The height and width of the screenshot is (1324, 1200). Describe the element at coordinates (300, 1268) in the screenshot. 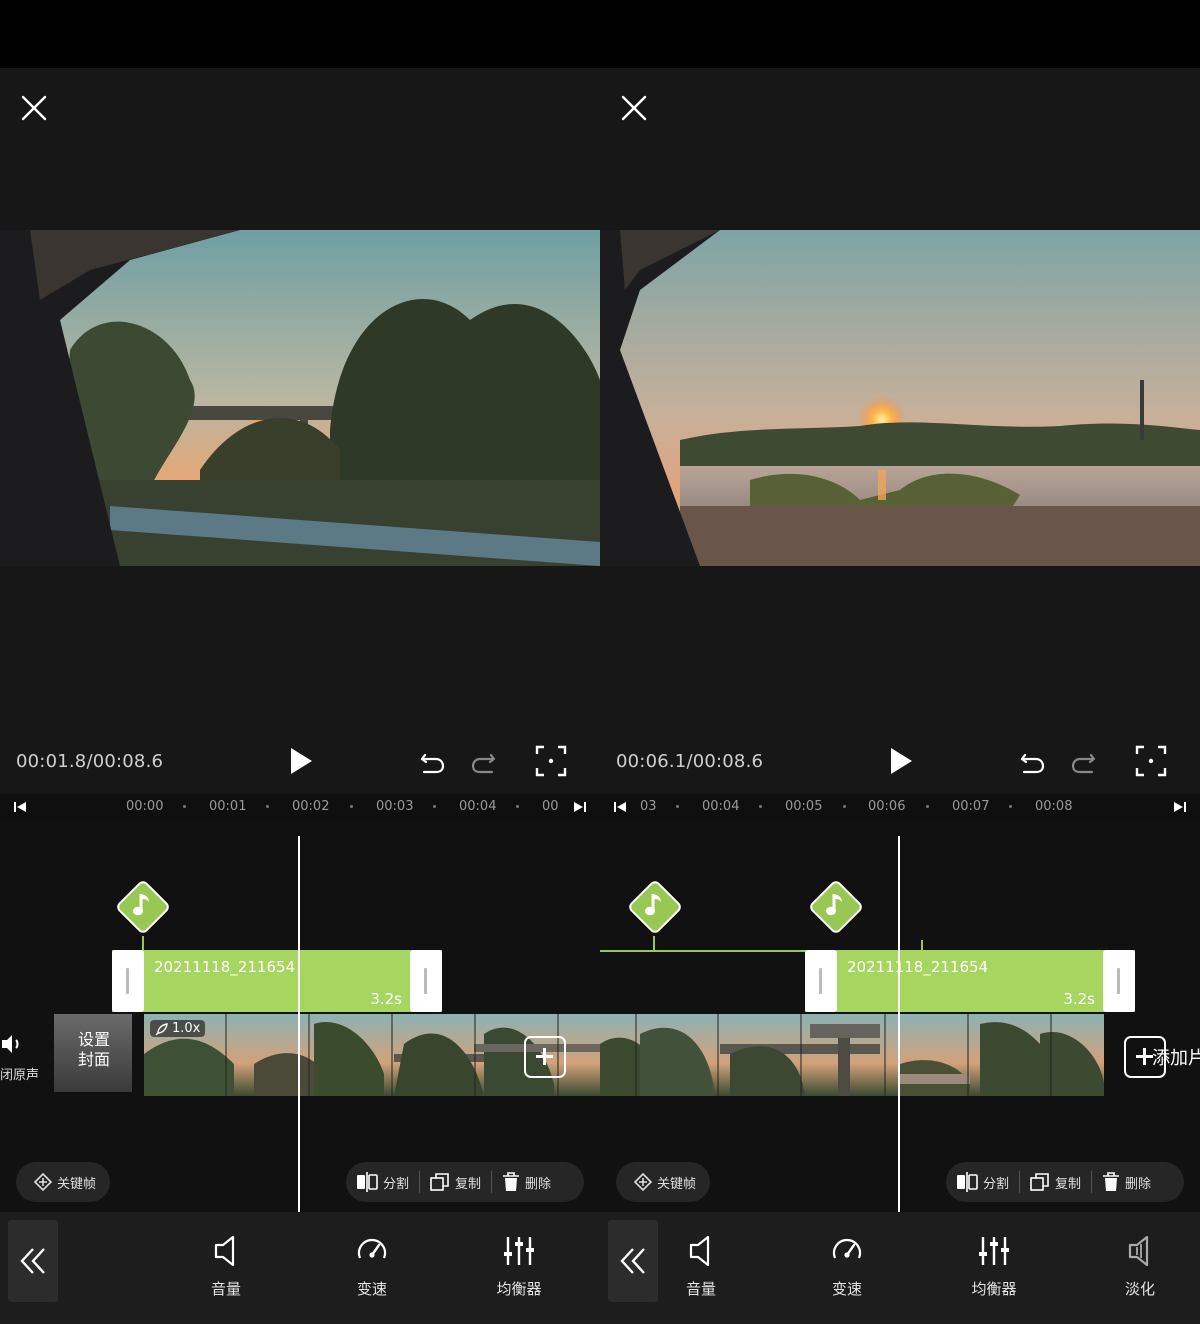

I see `bottom-toolbar: 音量 变速 均衡器` at that location.